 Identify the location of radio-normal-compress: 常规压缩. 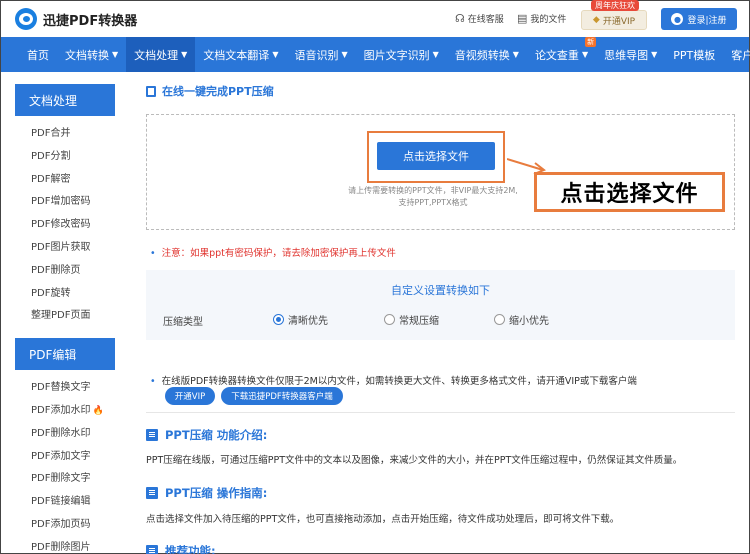
(411, 319).